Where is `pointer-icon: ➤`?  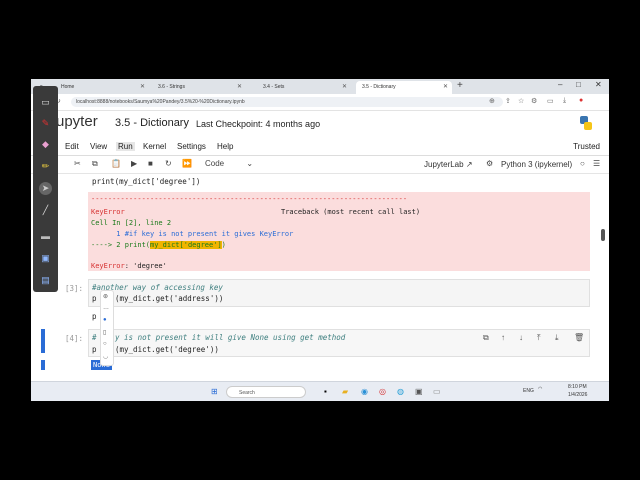
pointer-icon: ➤ is located at coordinates (45, 188).